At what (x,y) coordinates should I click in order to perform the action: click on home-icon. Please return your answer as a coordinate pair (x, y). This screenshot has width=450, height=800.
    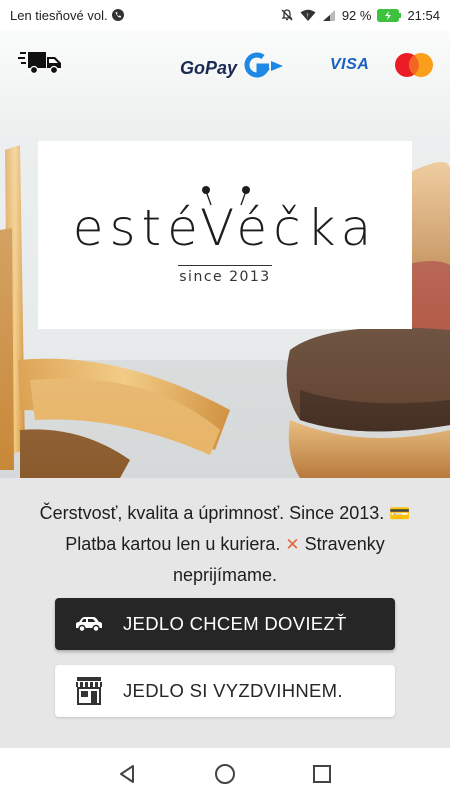
    Looking at the image, I should click on (225, 774).